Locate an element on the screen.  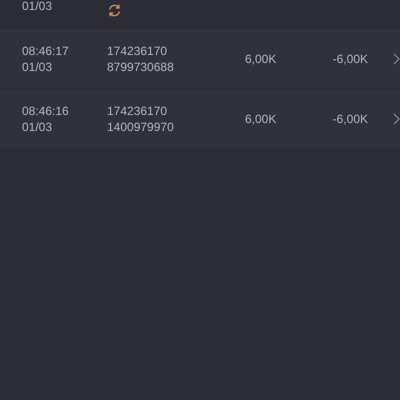
transaction-time: 08:46:17 is located at coordinates (46, 50).